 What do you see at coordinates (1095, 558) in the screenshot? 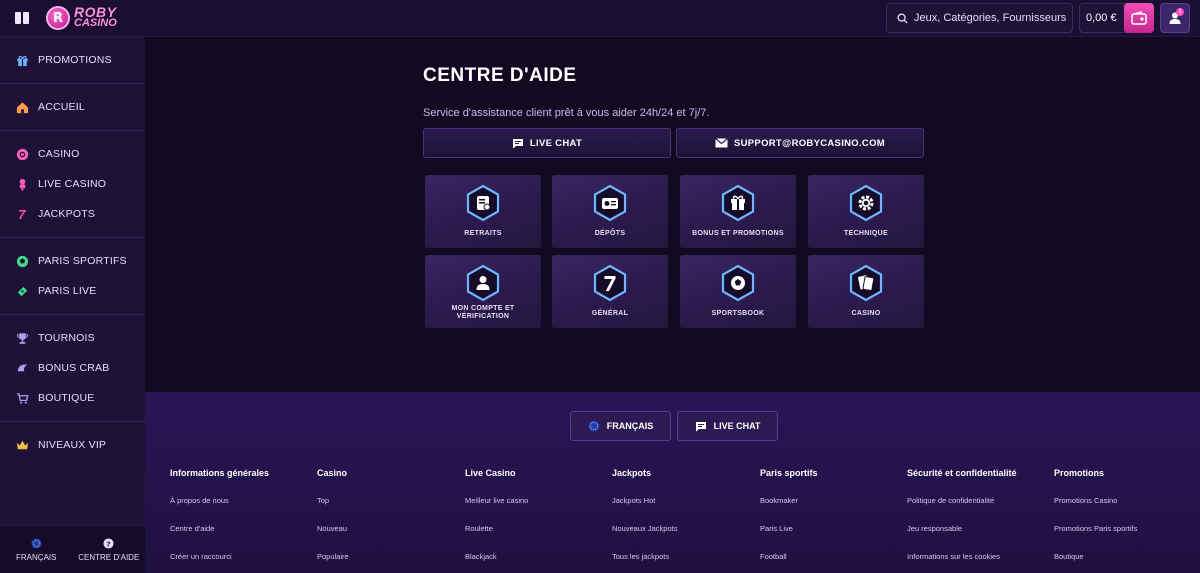
I see `footer-link: Boutique` at bounding box center [1095, 558].